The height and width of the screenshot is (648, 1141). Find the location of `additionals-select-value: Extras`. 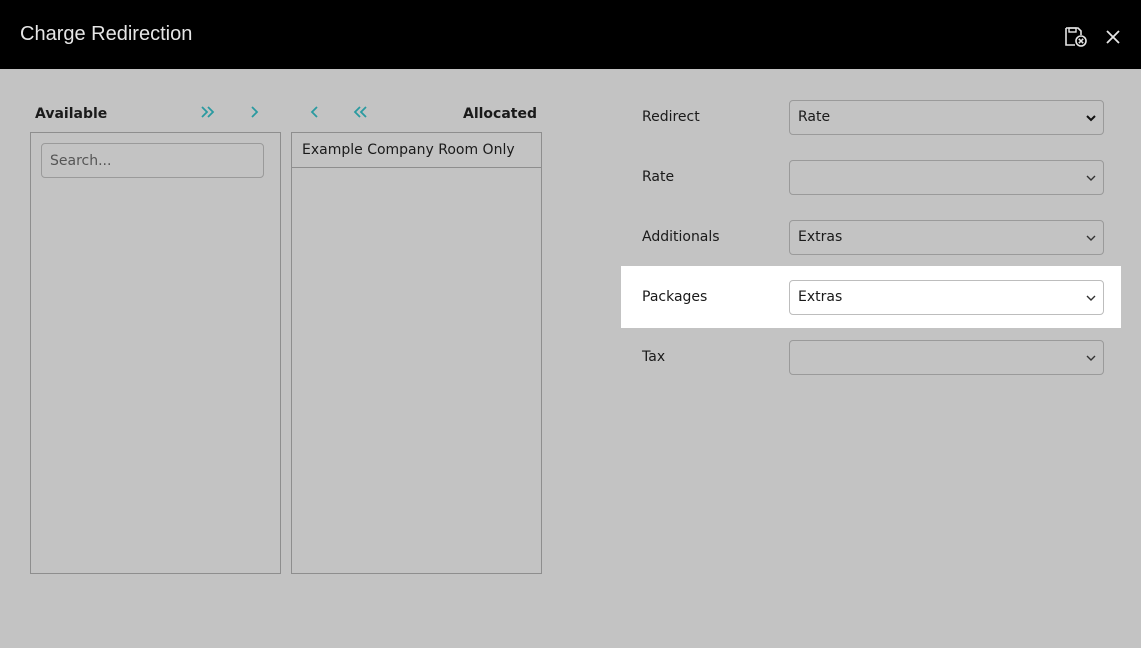

additionals-select-value: Extras is located at coordinates (820, 237).